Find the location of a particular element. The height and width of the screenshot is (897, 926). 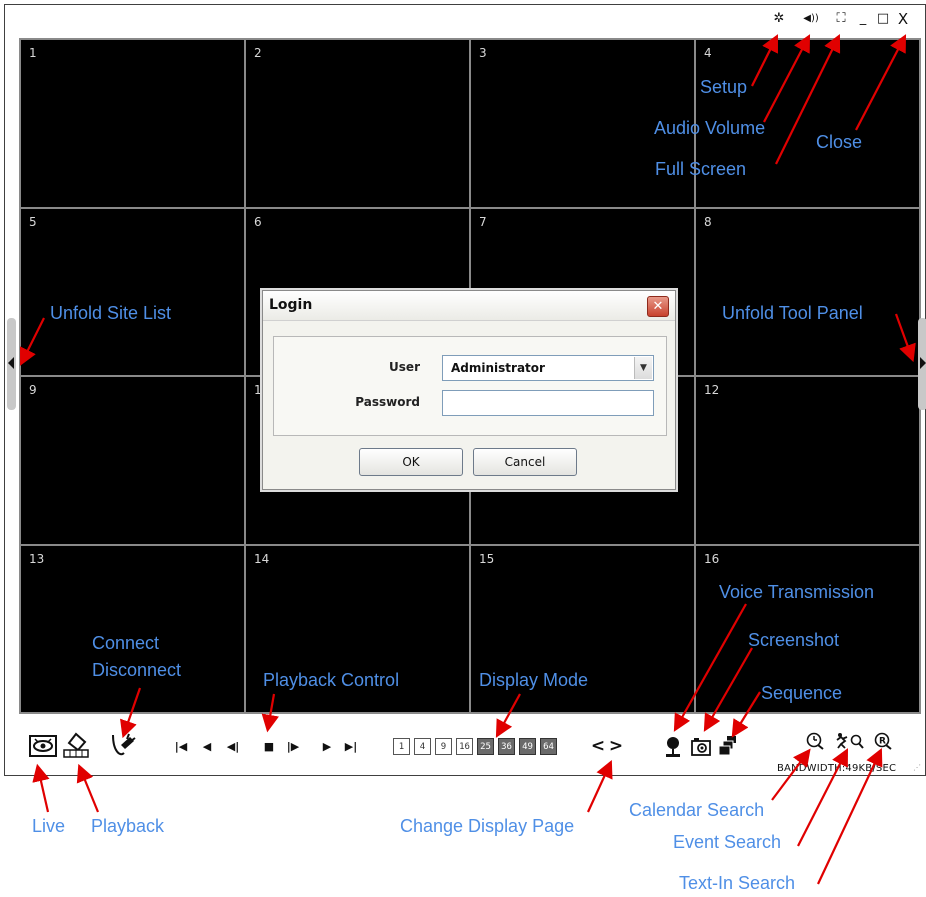

audio-volume-icon: ◀)) is located at coordinates (811, 19).